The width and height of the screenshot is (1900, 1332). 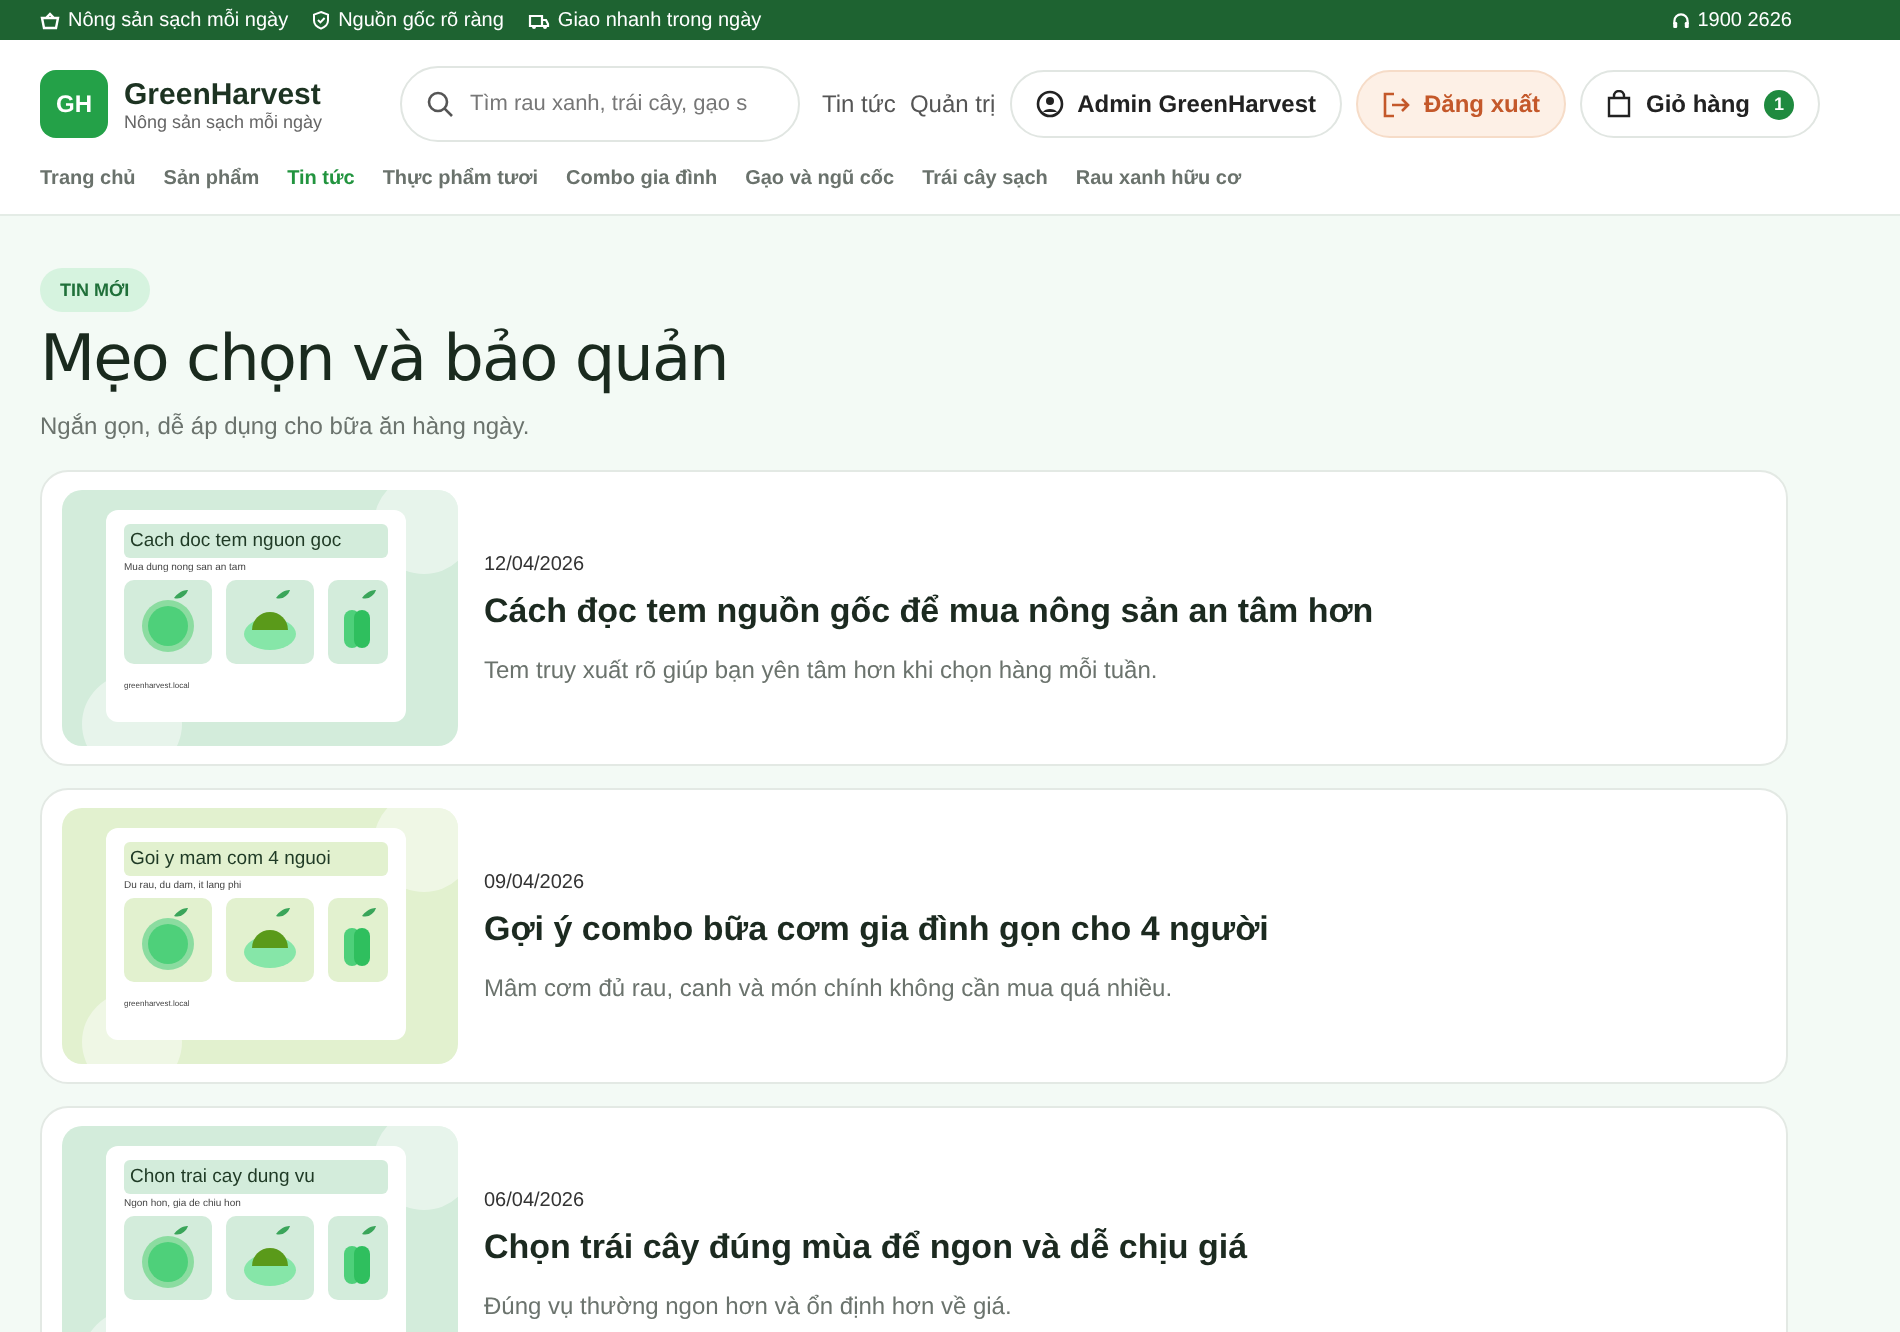 What do you see at coordinates (600, 104) in the screenshot?
I see `search-field: Tìm rau xanh, trái cây, gạo s` at bounding box center [600, 104].